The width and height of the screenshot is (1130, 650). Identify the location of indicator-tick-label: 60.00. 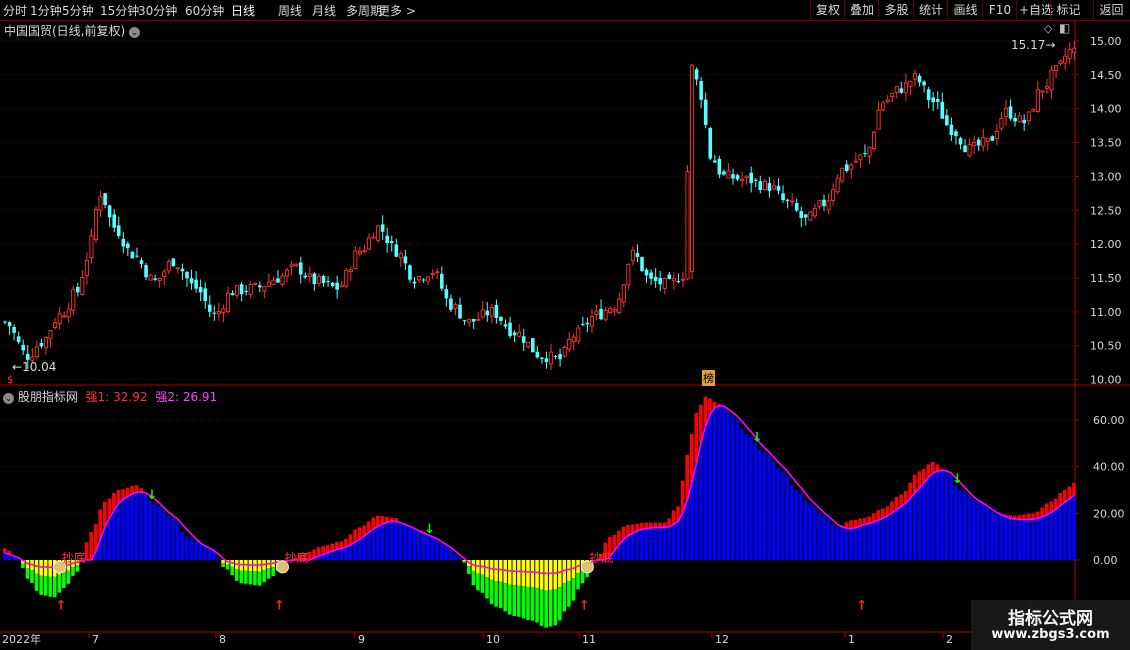
(1109, 420).